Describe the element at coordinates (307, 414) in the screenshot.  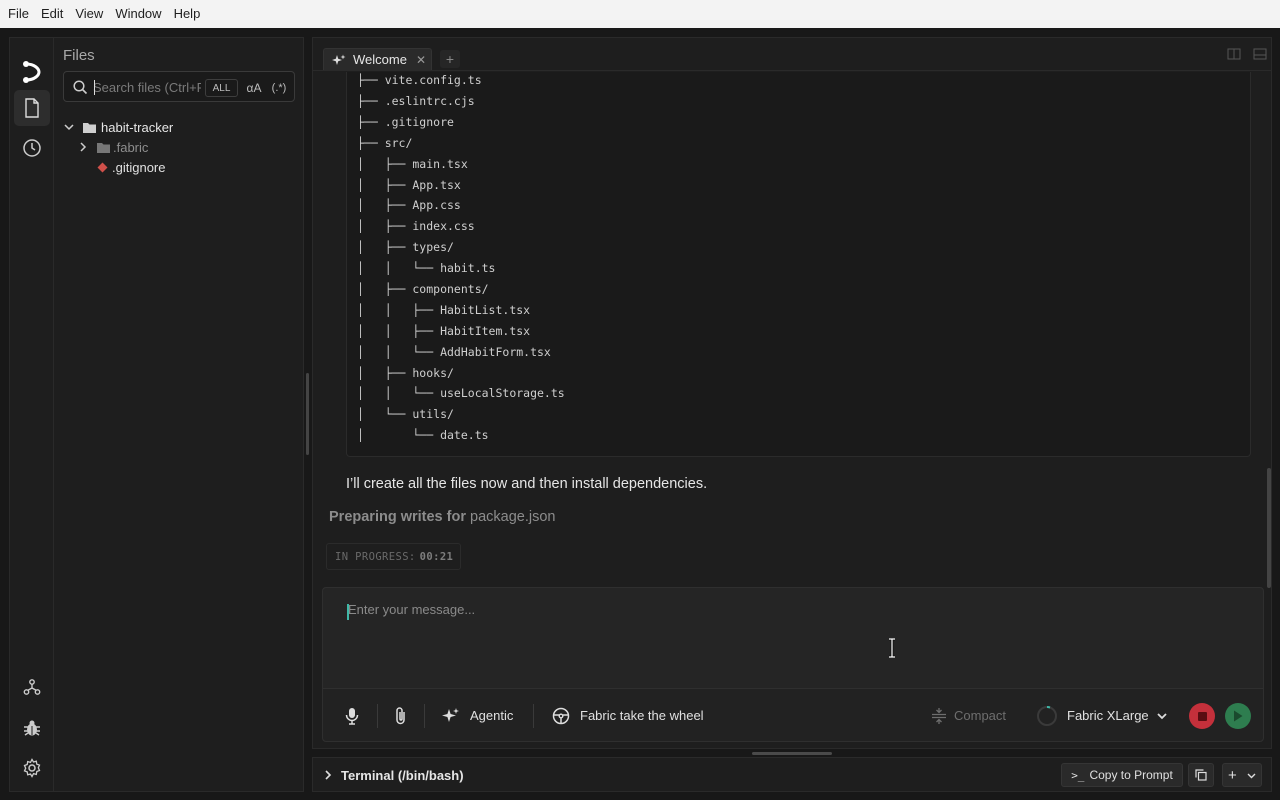
I see `sidebar-resize-handle` at that location.